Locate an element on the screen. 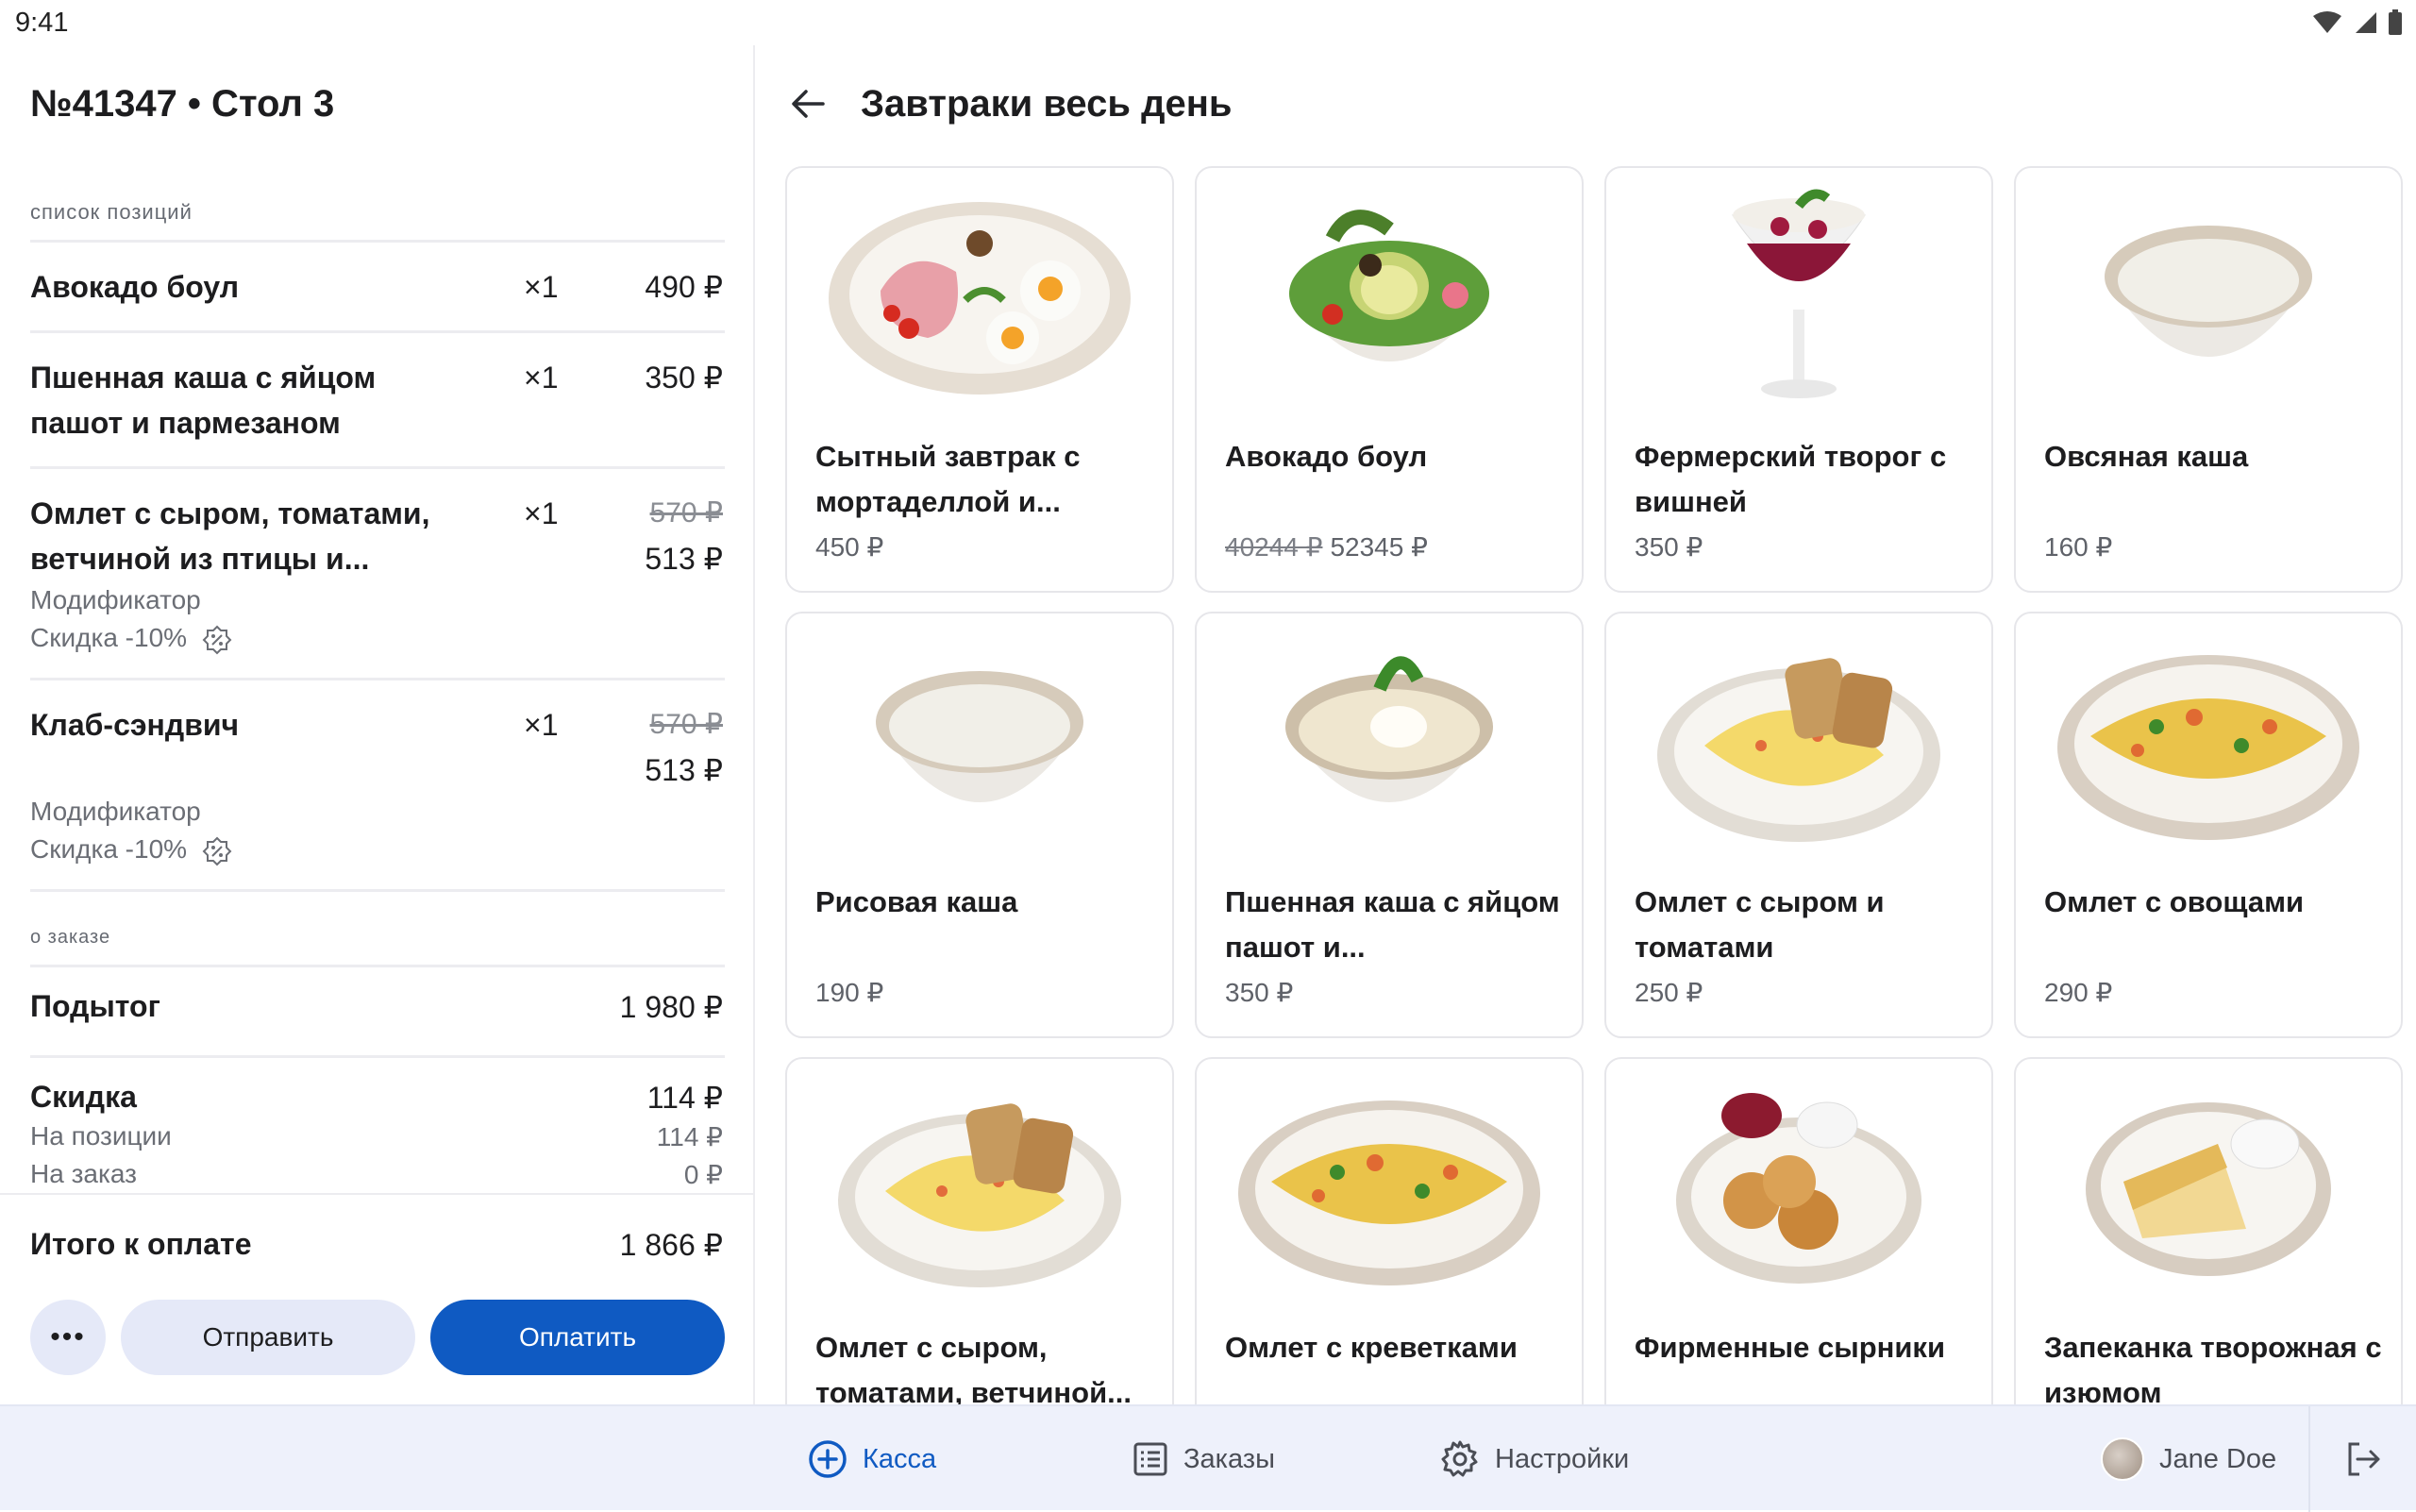 The height and width of the screenshot is (1512, 2416). item-old-price: 570 ₽ is located at coordinates (686, 724).